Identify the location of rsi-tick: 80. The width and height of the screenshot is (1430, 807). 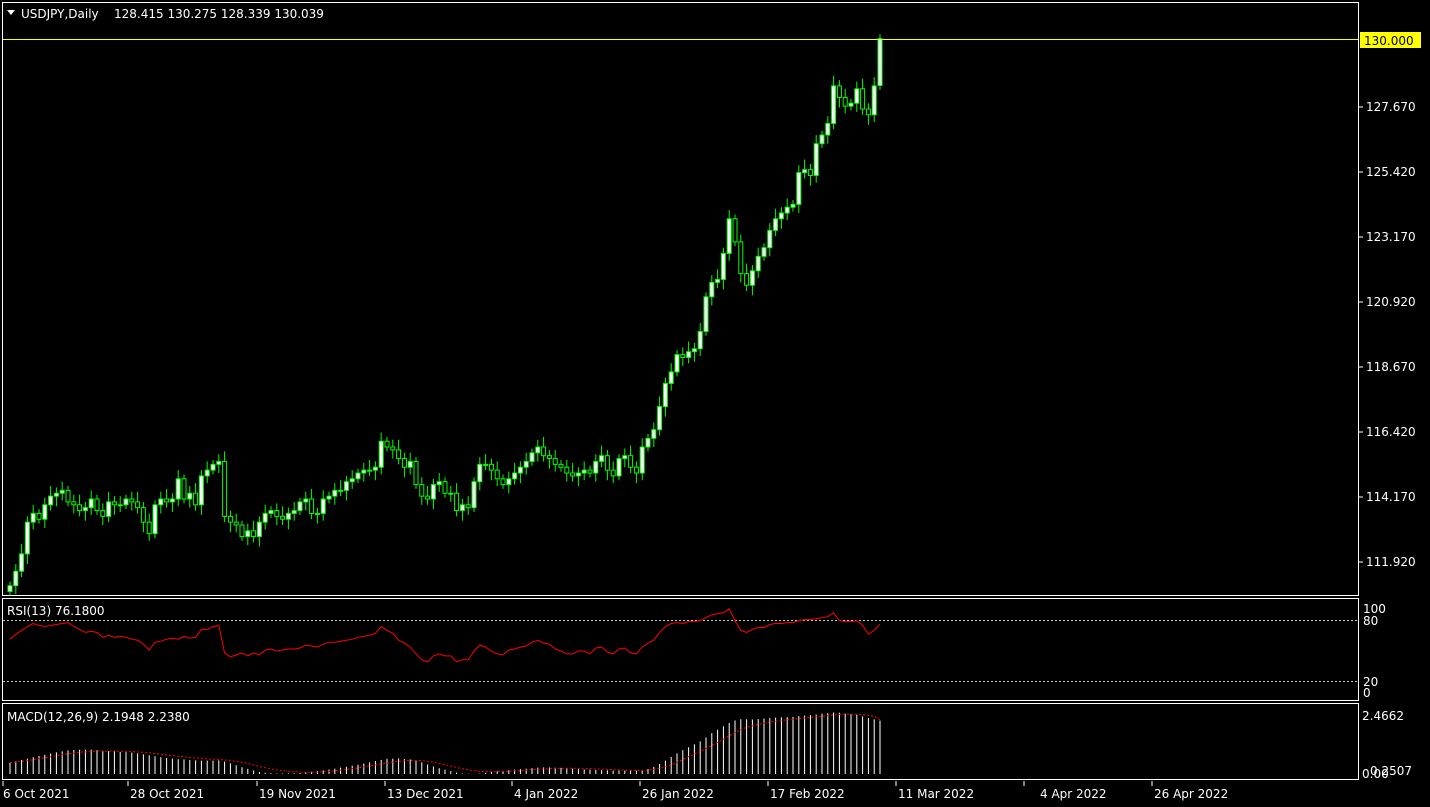
(1370, 621).